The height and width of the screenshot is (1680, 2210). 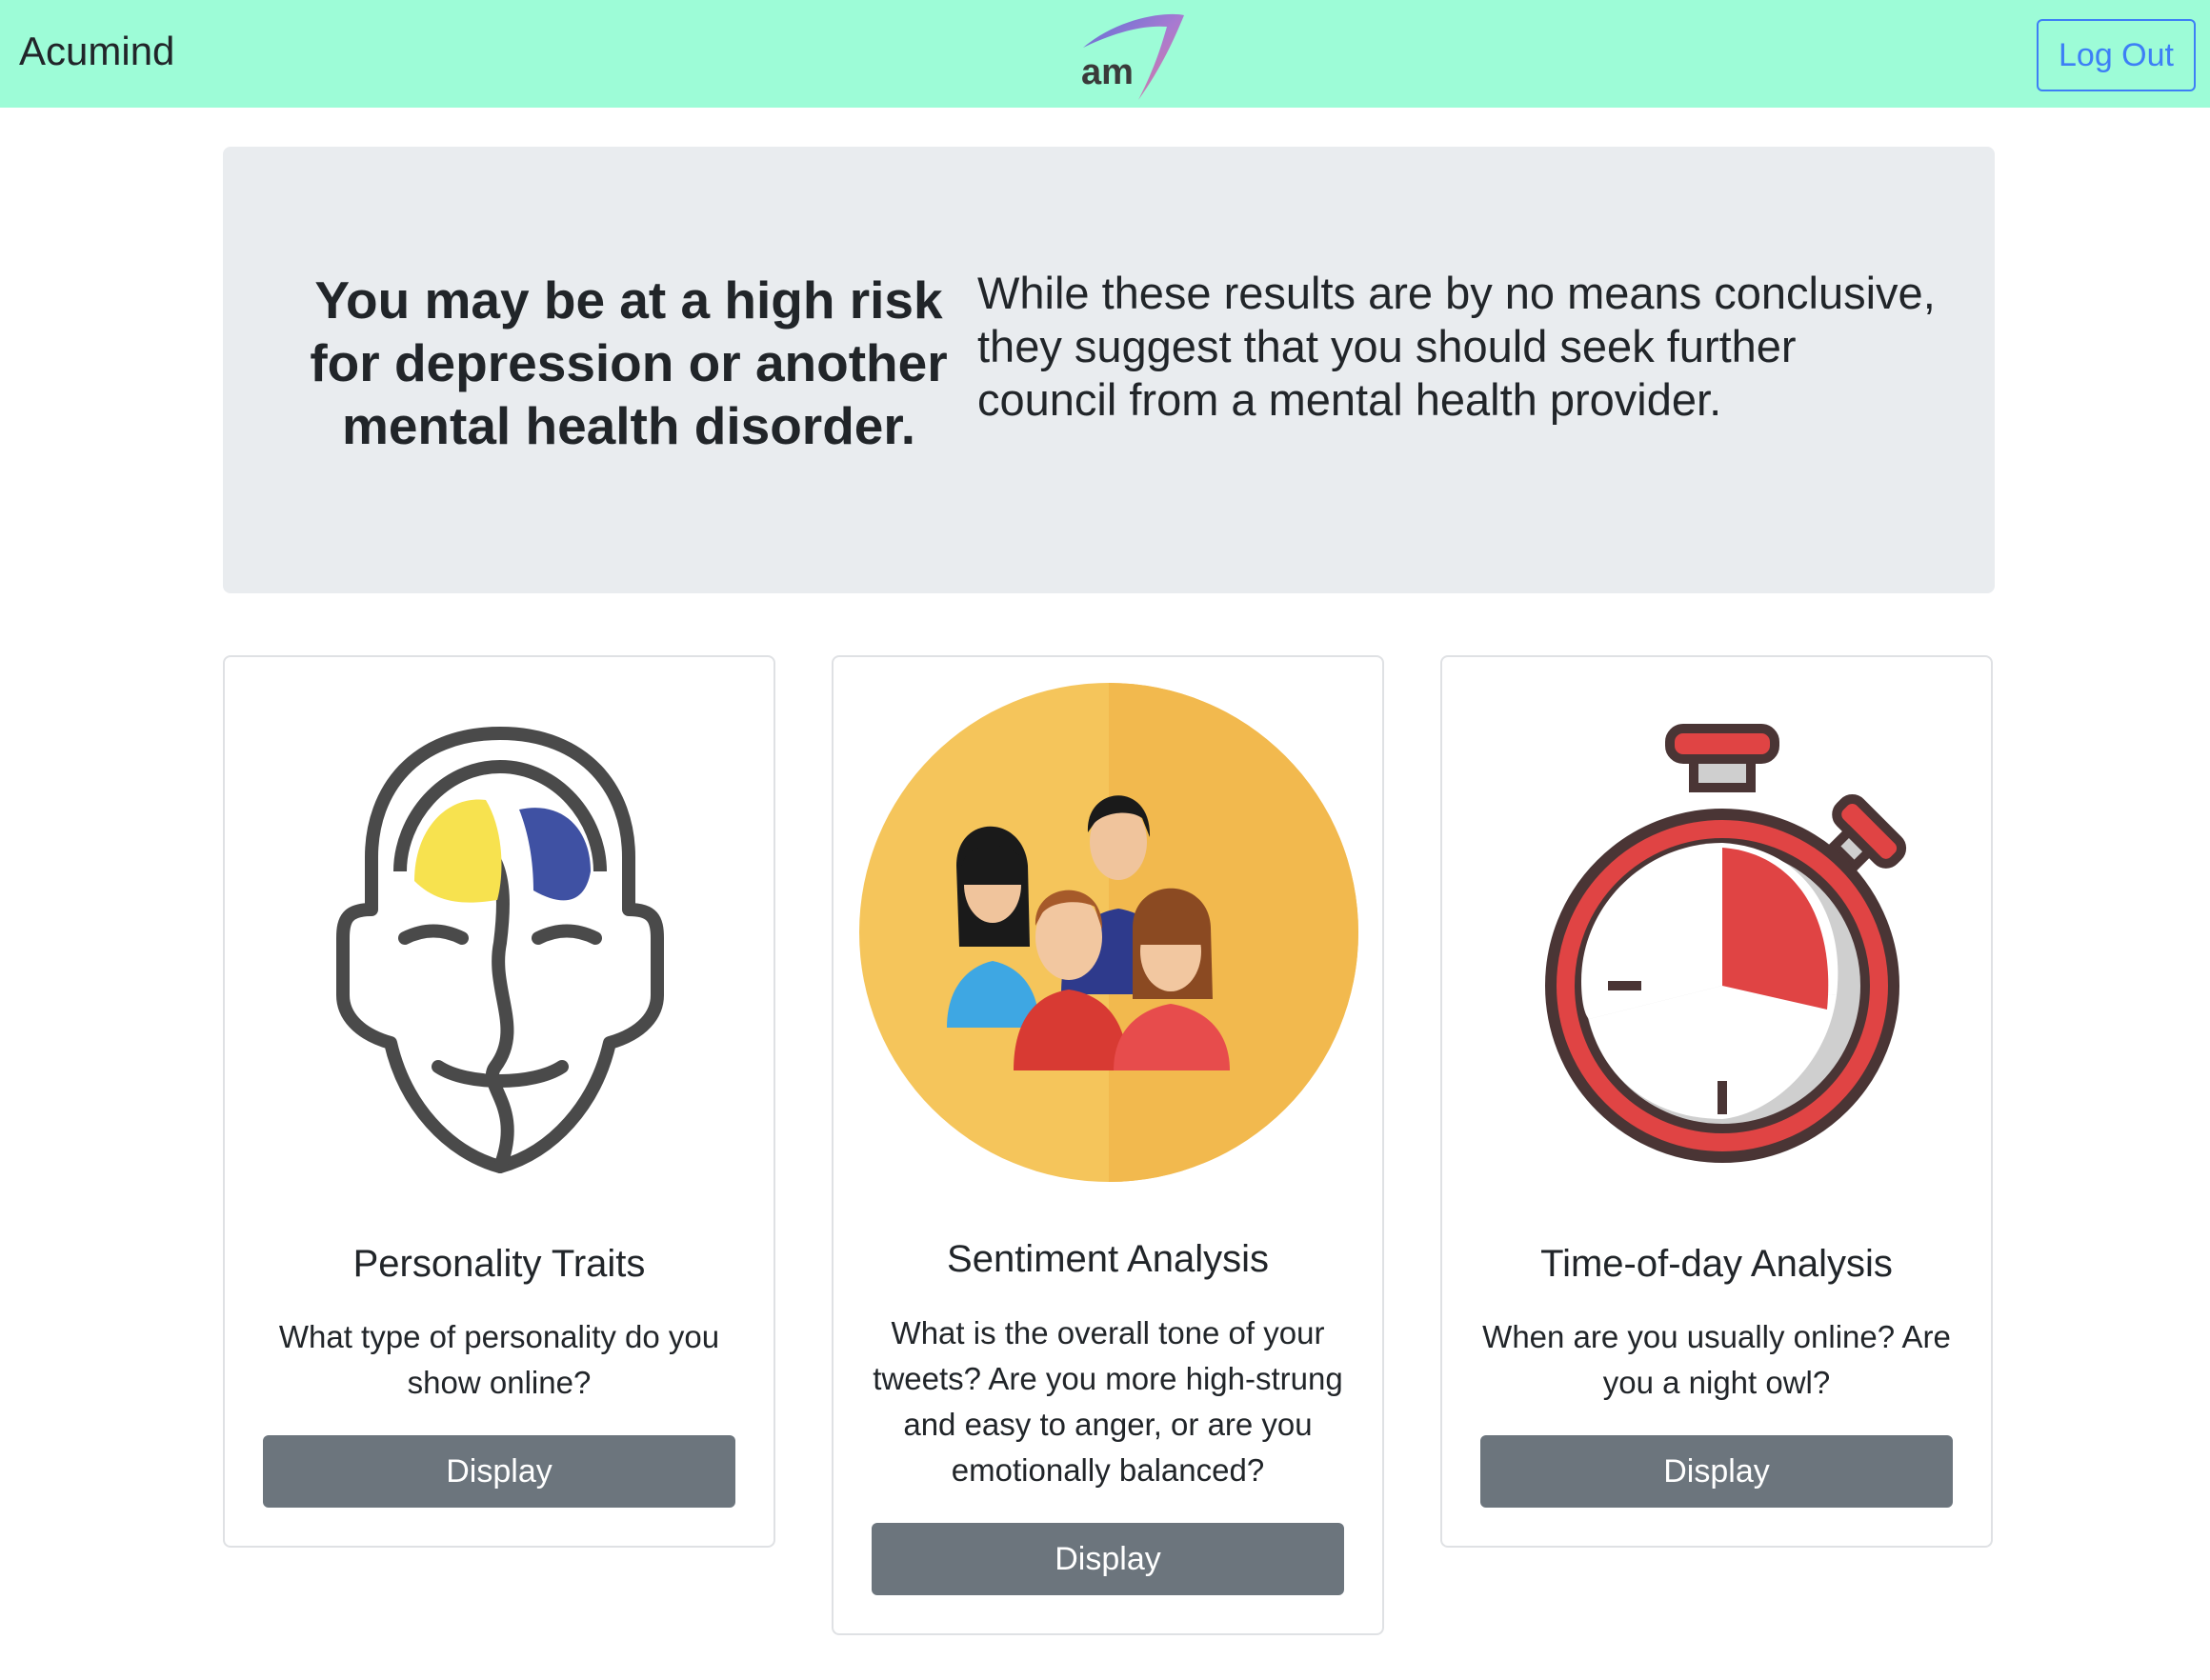 What do you see at coordinates (1136, 57) in the screenshot?
I see `acumind-logo: am` at bounding box center [1136, 57].